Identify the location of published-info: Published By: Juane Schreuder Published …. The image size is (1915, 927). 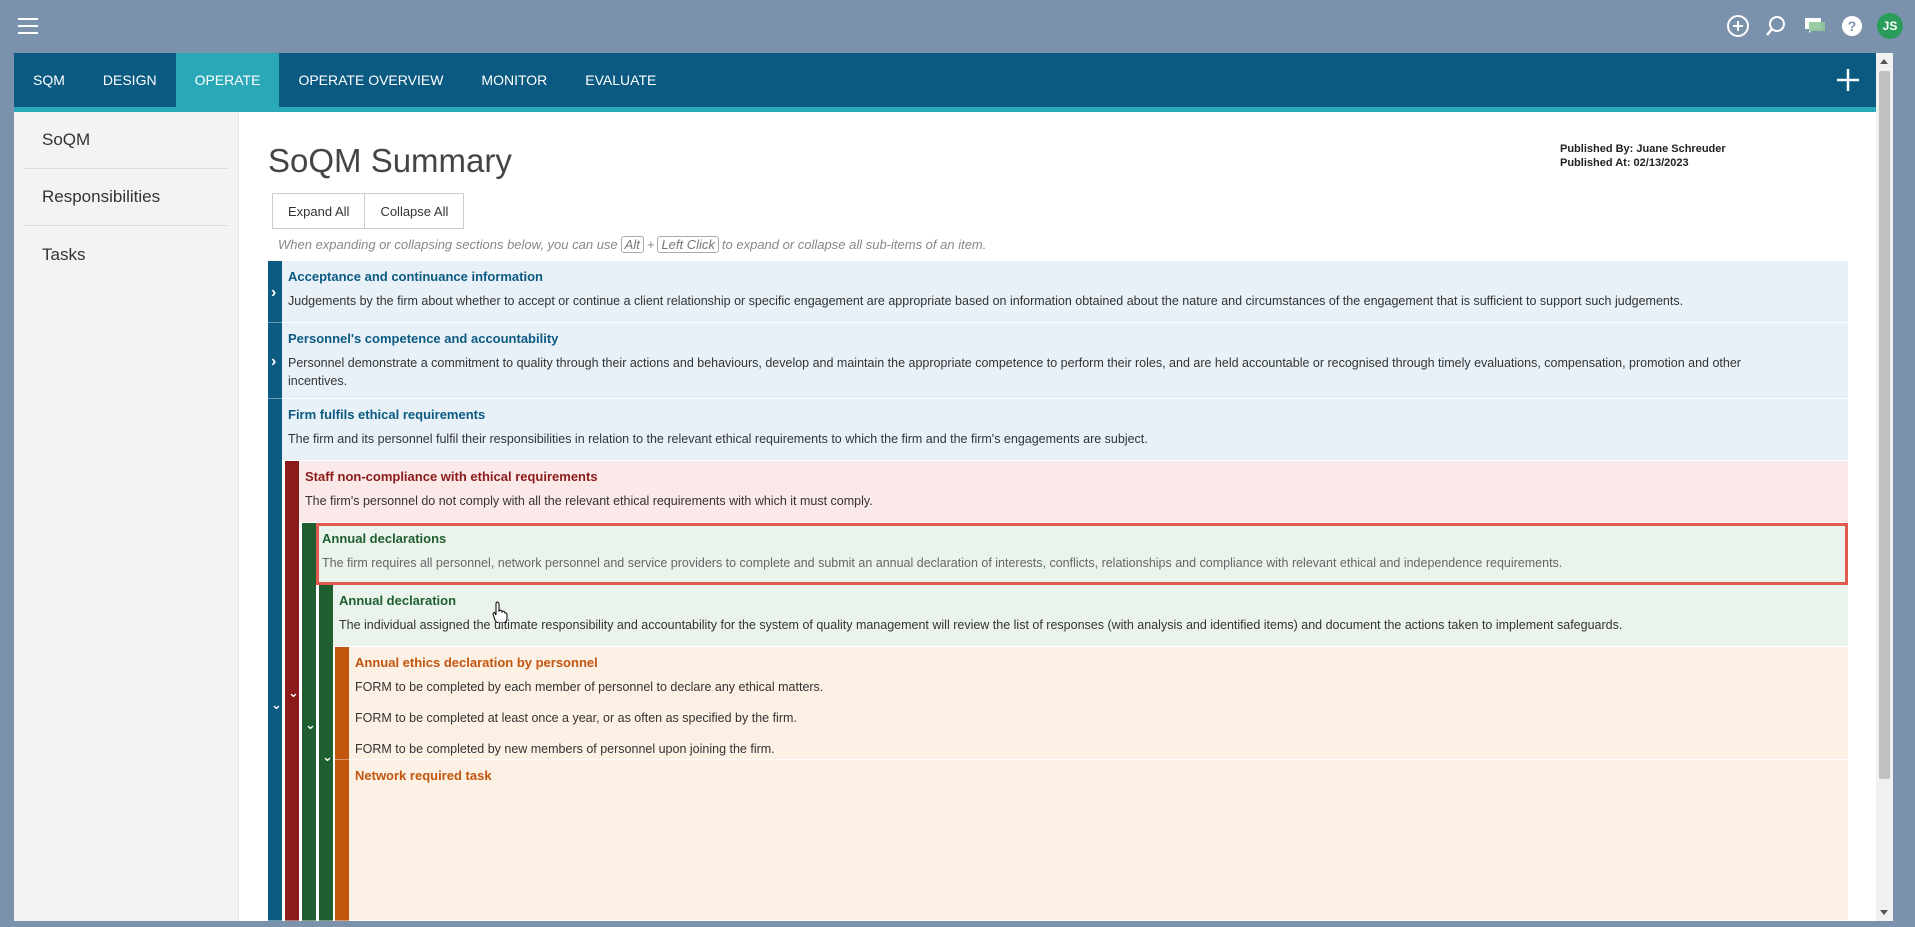
(1643, 156).